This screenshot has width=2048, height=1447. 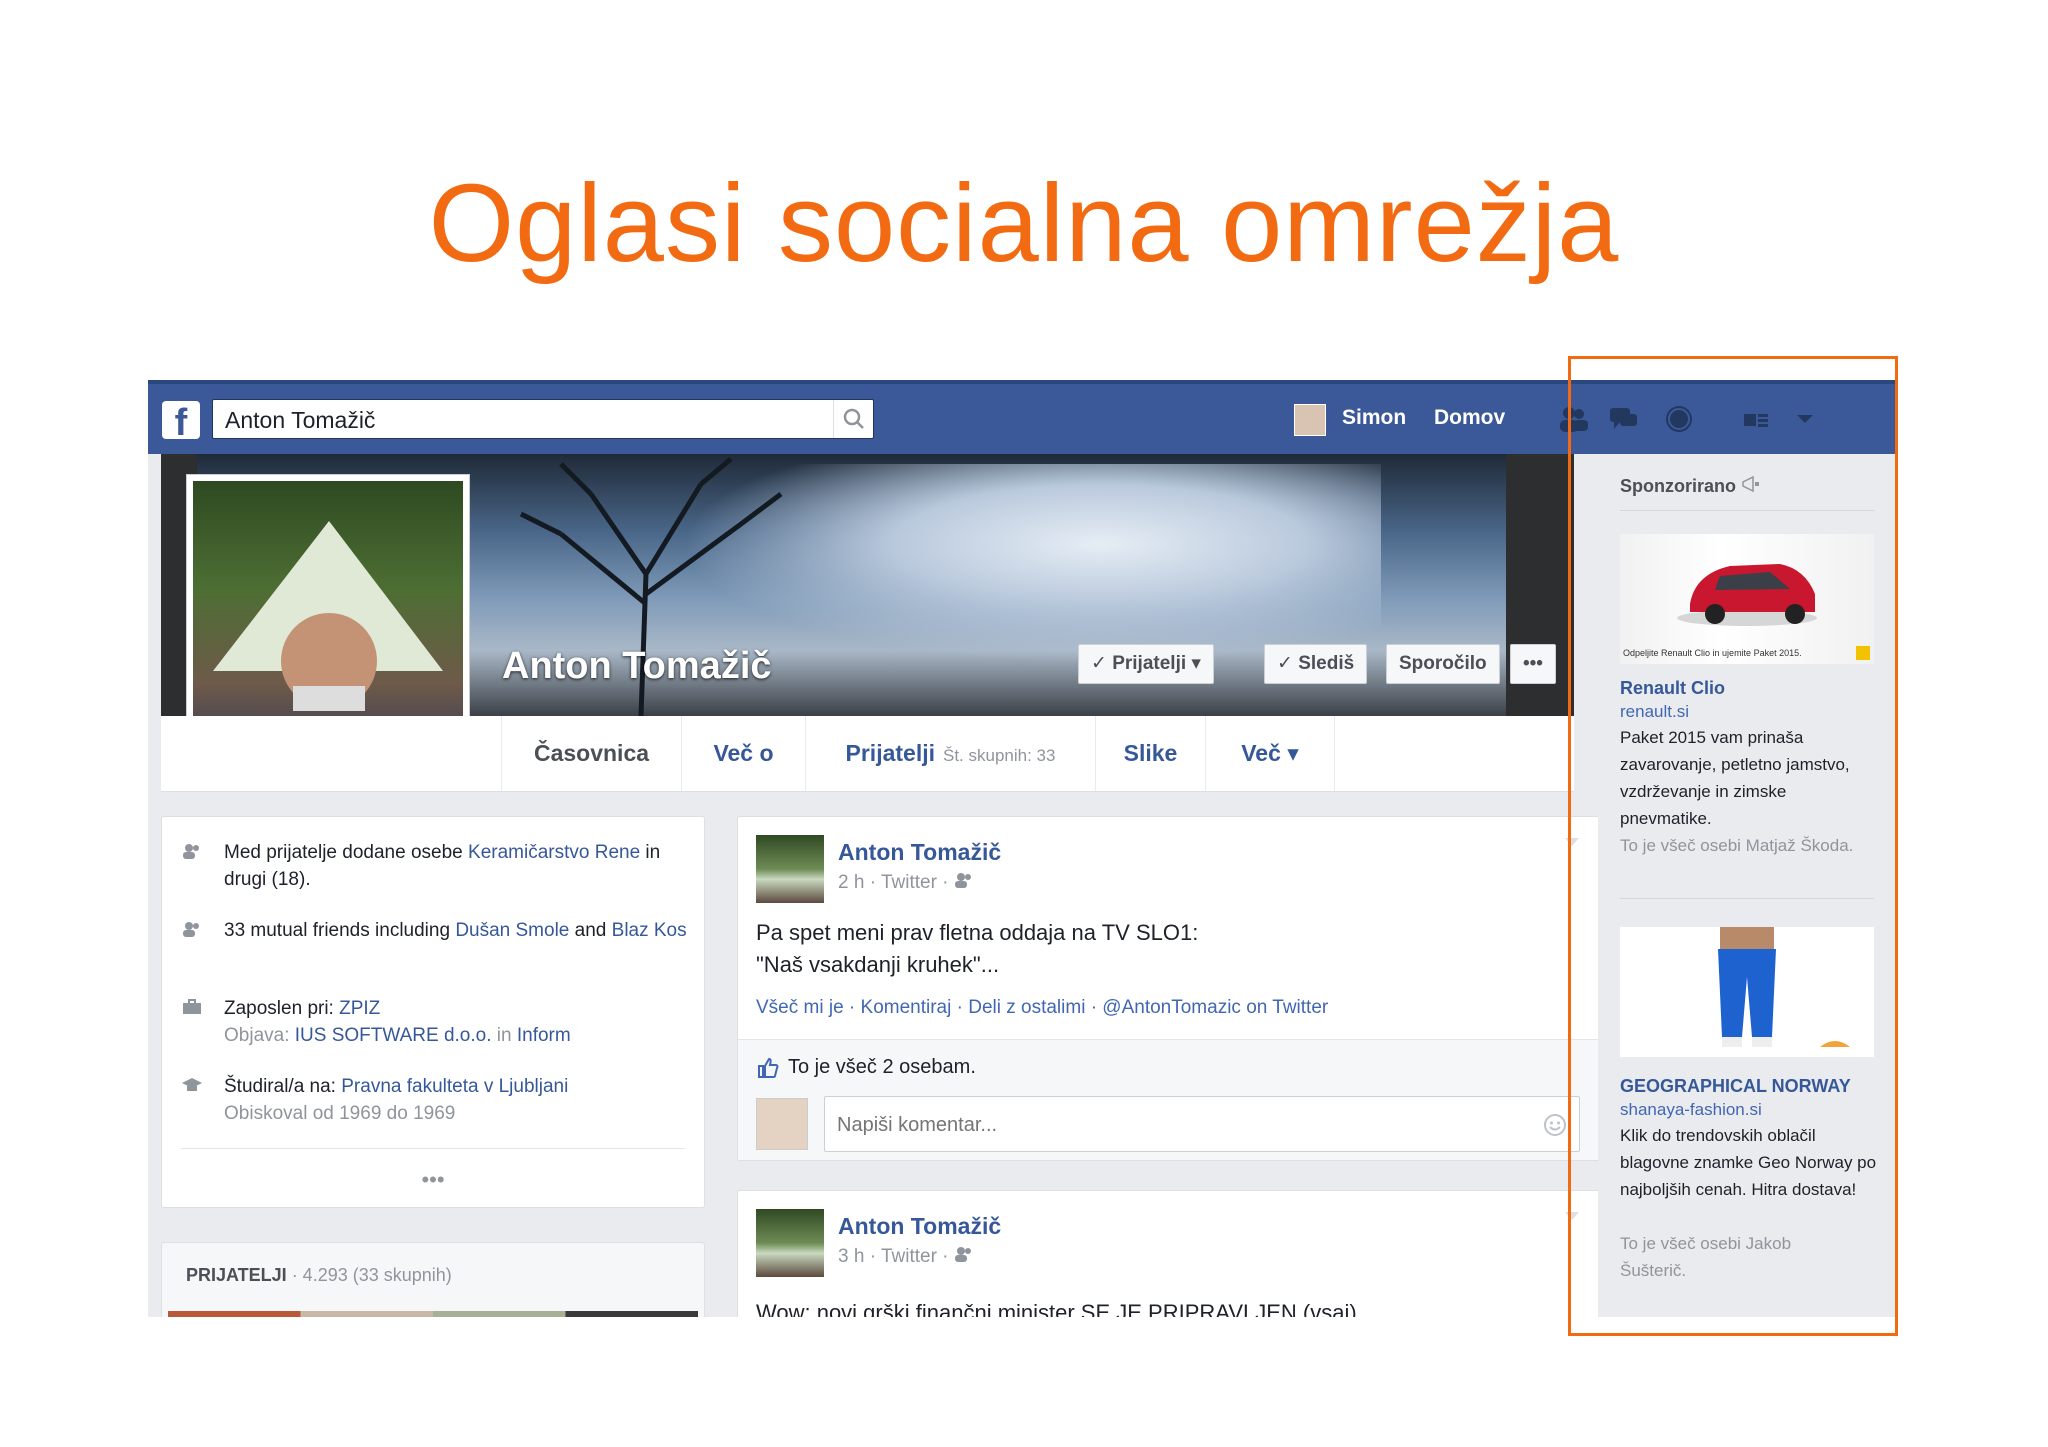 I want to click on commenter-avatar, so click(x=782, y=1124).